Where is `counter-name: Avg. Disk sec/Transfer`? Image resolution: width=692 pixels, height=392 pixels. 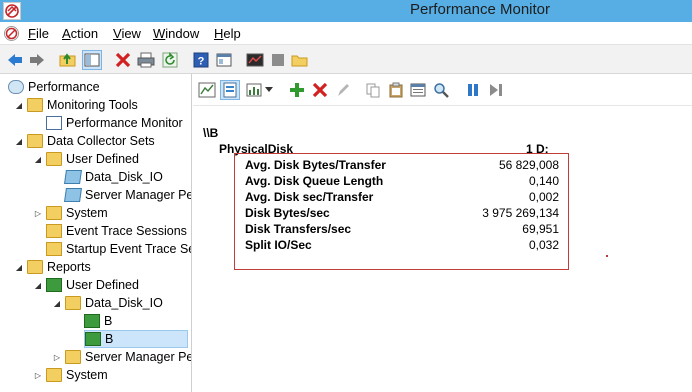 counter-name: Avg. Disk sec/Transfer is located at coordinates (309, 197).